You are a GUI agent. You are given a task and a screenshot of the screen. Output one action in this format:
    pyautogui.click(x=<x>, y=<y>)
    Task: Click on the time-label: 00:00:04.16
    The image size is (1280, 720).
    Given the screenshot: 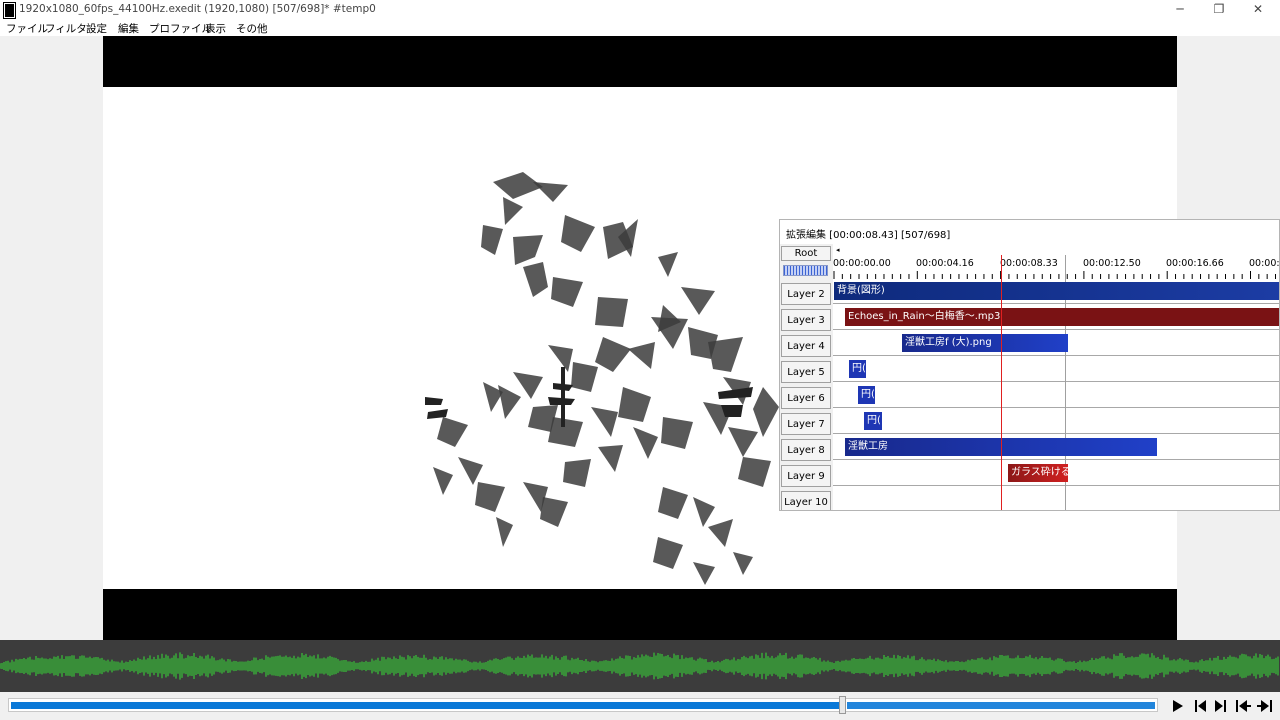 What is the action you would take?
    pyautogui.click(x=945, y=263)
    